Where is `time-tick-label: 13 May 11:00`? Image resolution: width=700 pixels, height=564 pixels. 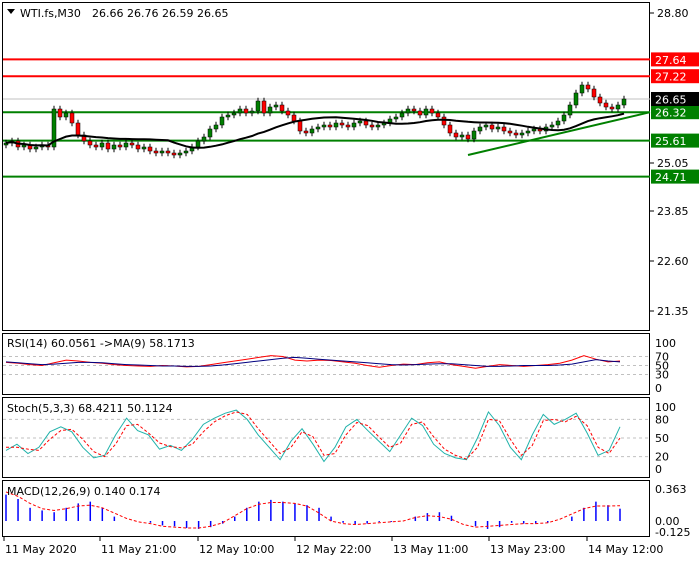
time-tick-label: 13 May 11:00 is located at coordinates (430, 549).